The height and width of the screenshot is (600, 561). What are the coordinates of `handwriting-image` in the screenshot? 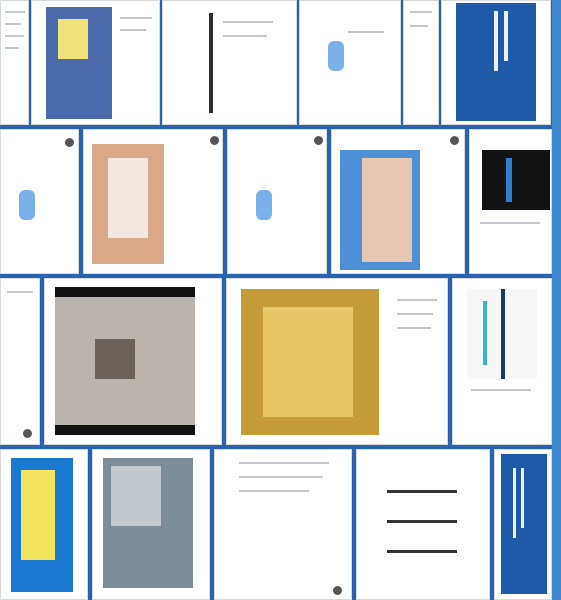 It's located at (423, 525).